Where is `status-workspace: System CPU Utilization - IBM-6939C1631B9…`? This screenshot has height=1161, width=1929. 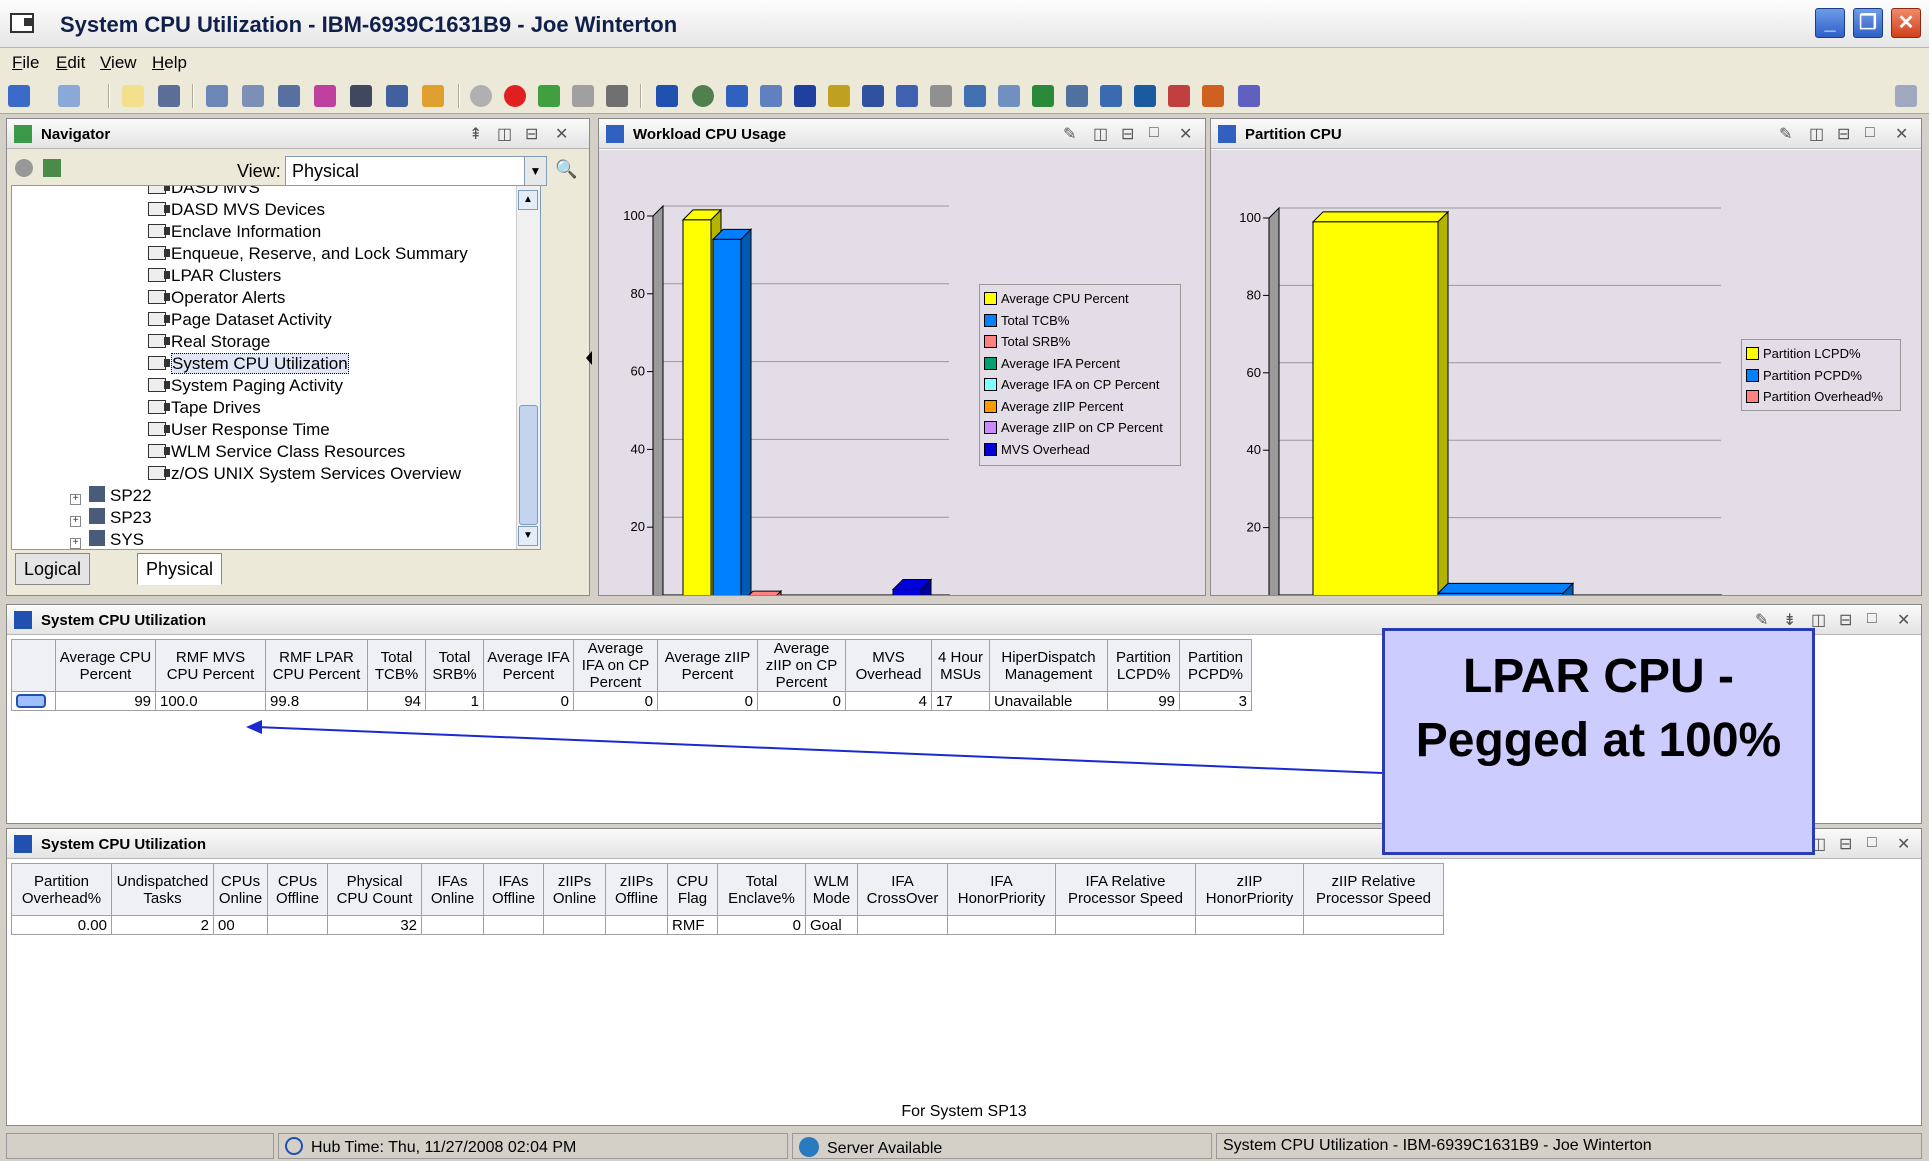 status-workspace: System CPU Utilization - IBM-6939C1631B9… is located at coordinates (1569, 1146).